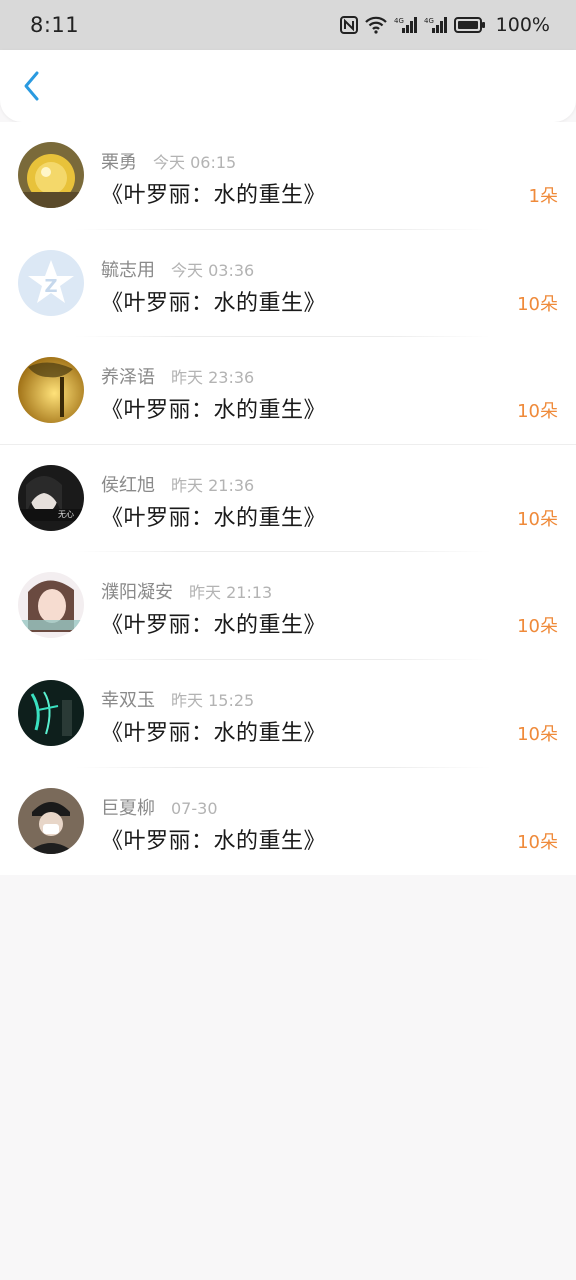  I want to click on name-line: 侯红旭 昨天 21:36, so click(177, 484).